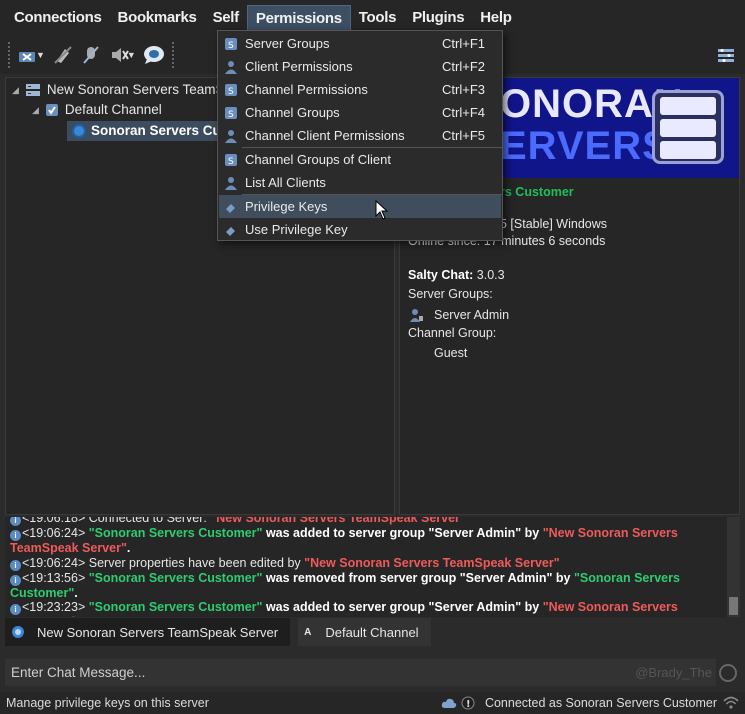 The width and height of the screenshot is (745, 714). Describe the element at coordinates (360, 43) in the screenshot. I see `menu-item-server-groups: S Server Groups Ctrl+F1` at that location.